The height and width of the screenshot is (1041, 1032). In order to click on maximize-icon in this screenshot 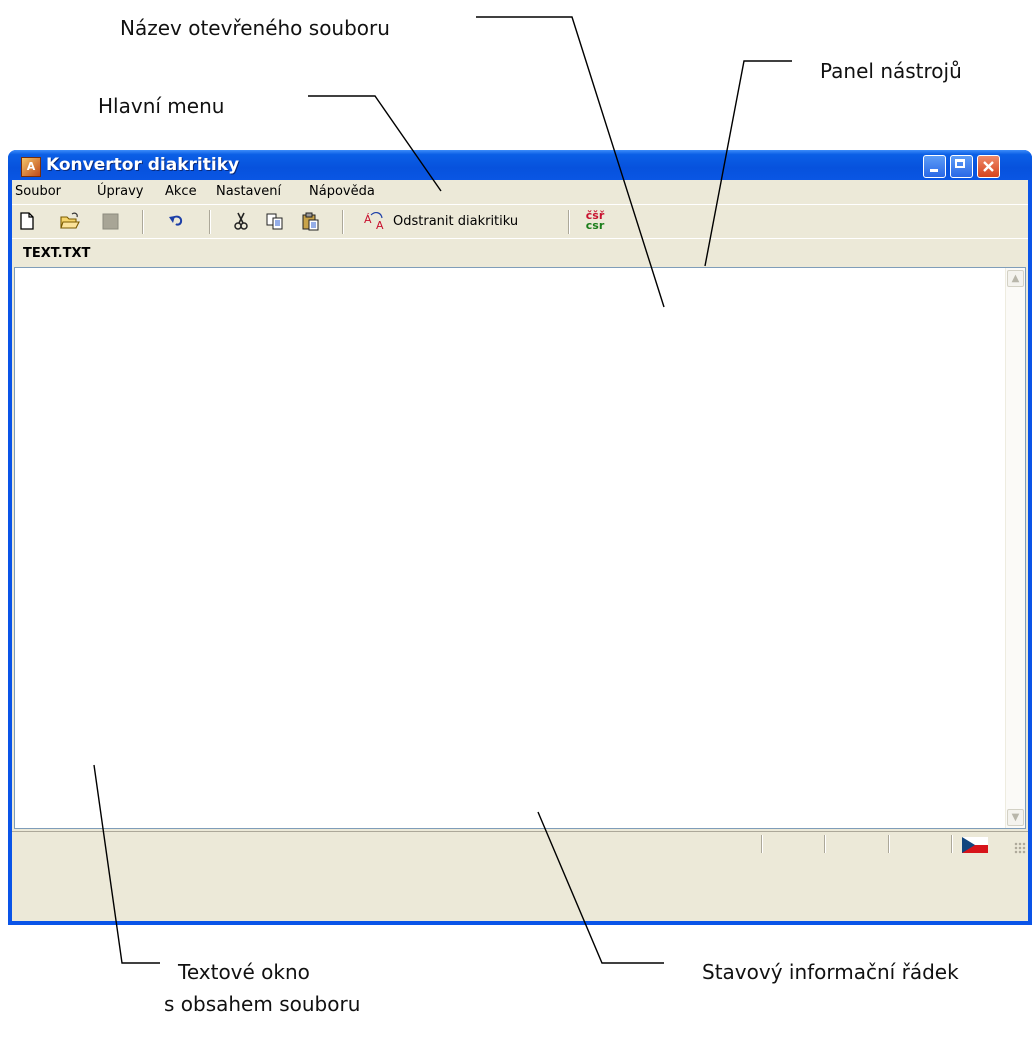, I will do `click(960, 163)`.